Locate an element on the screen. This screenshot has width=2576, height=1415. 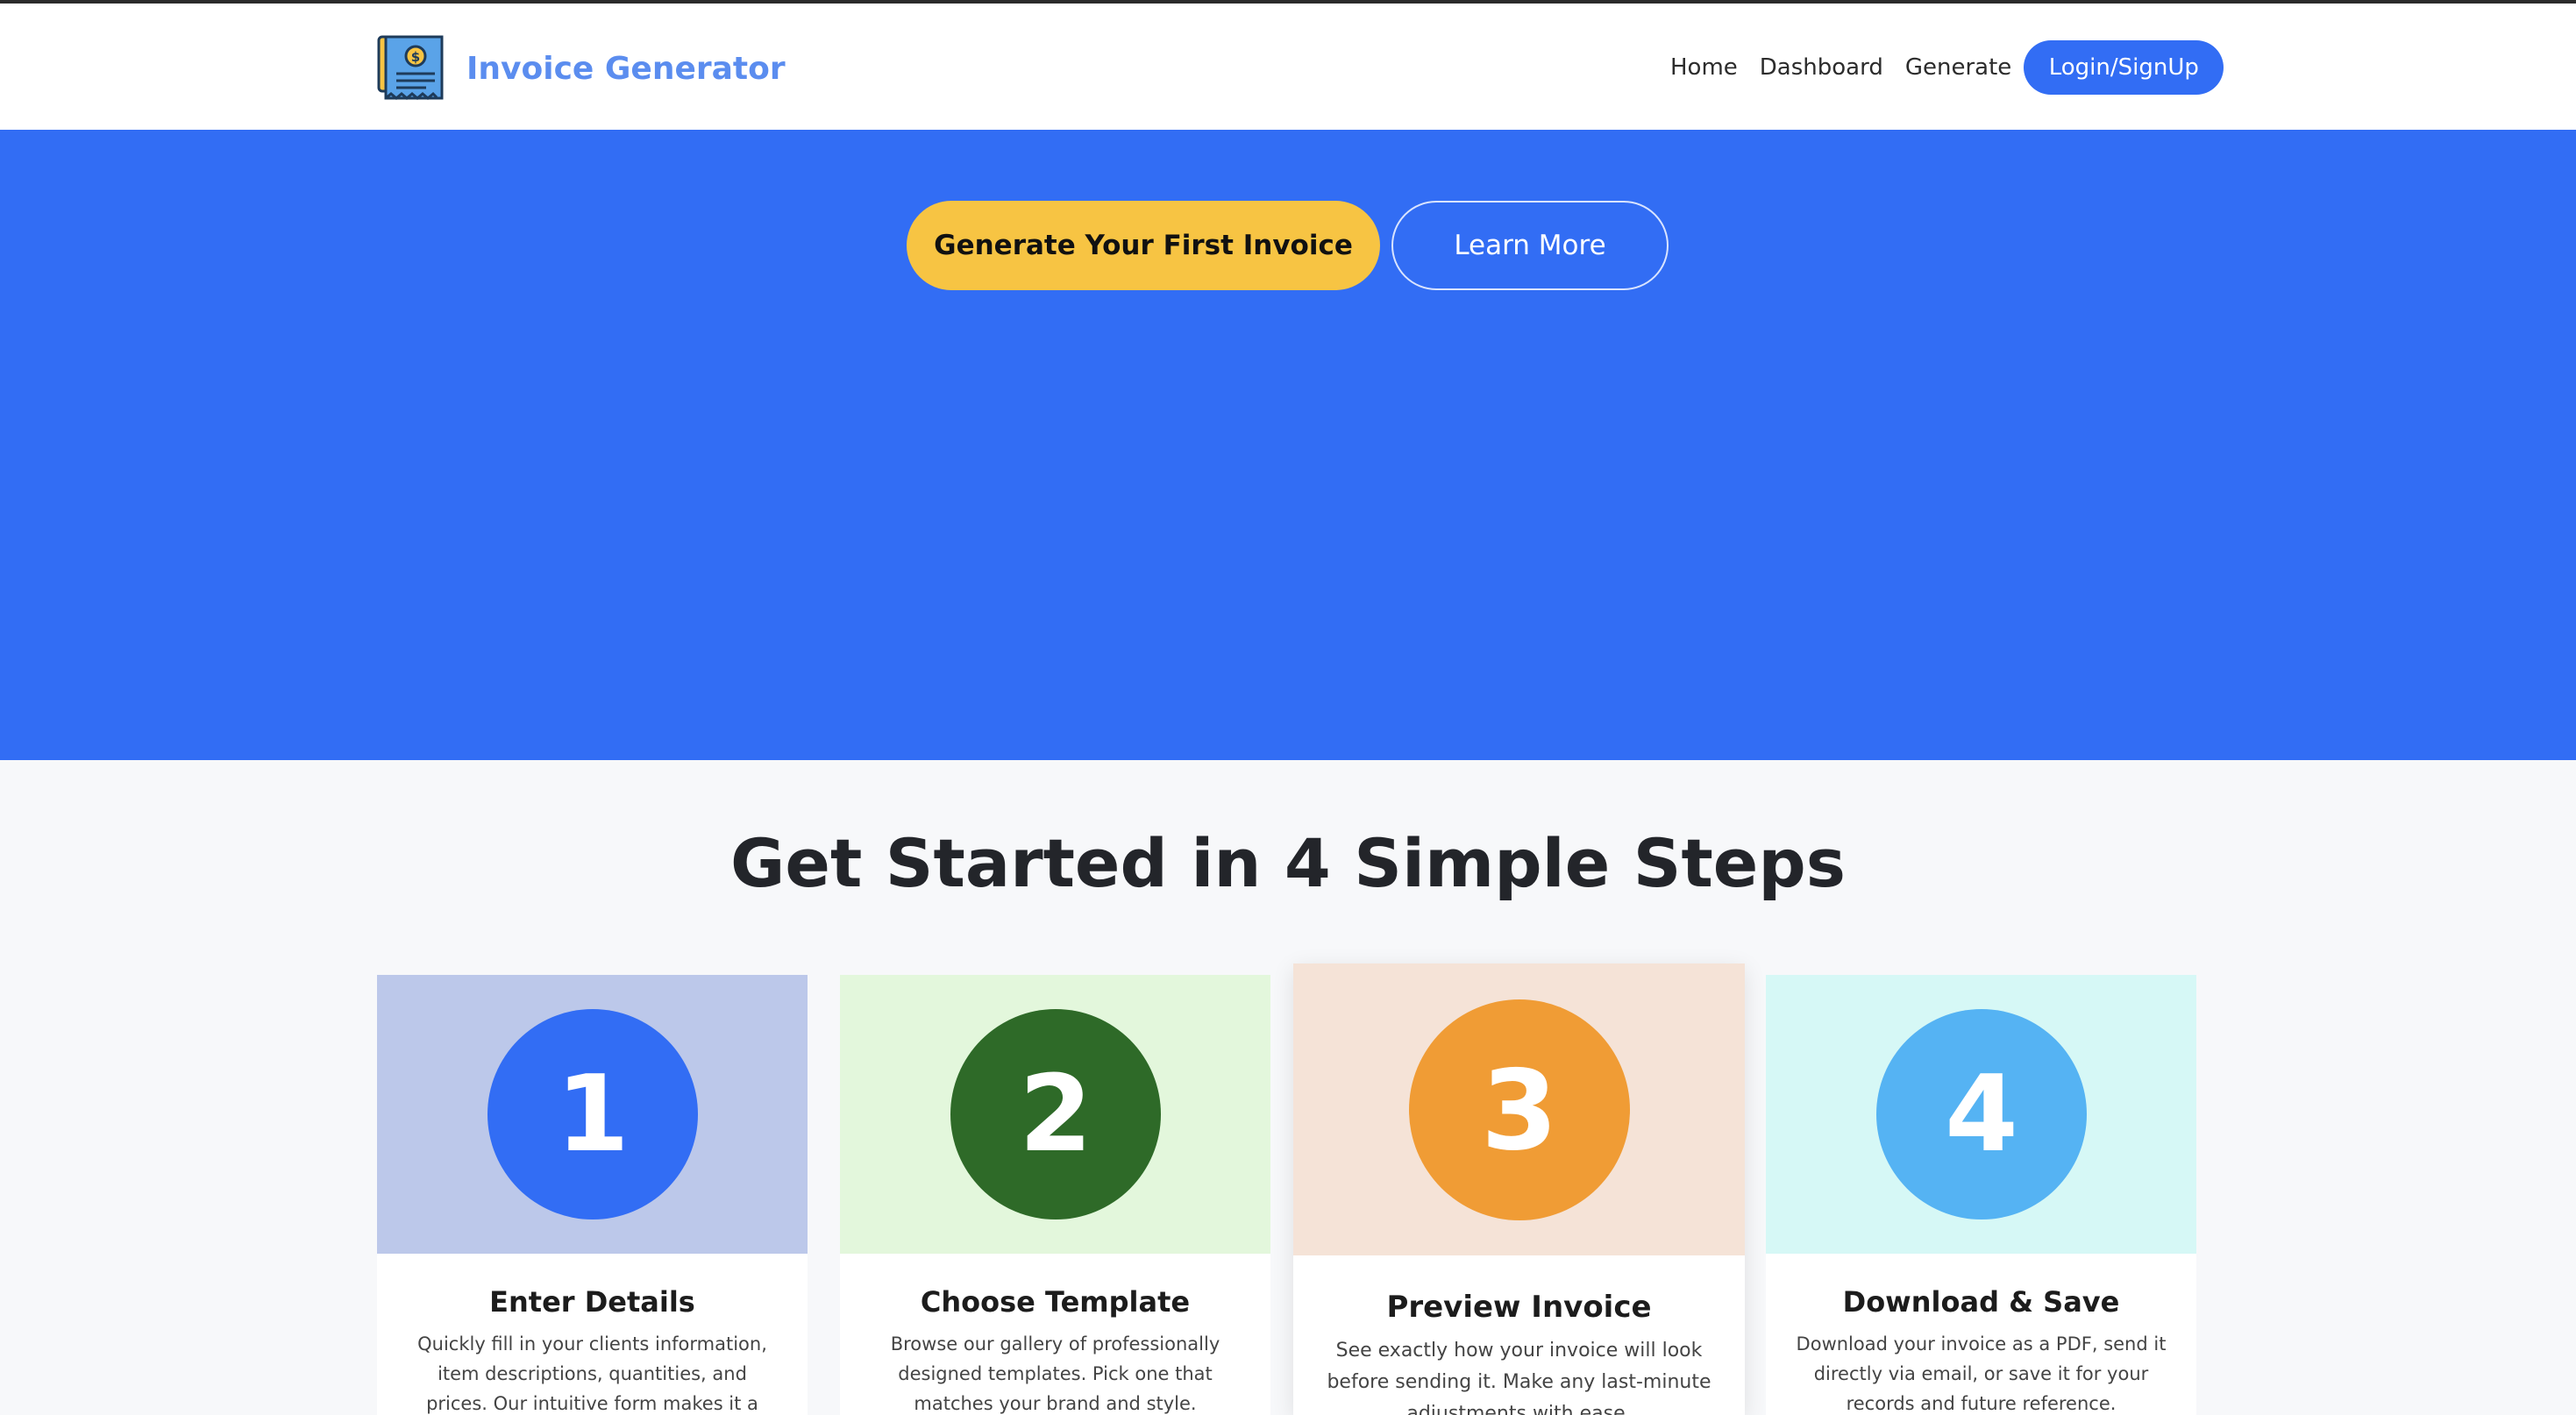
learn-more-button: Learn More is located at coordinates (1530, 245).